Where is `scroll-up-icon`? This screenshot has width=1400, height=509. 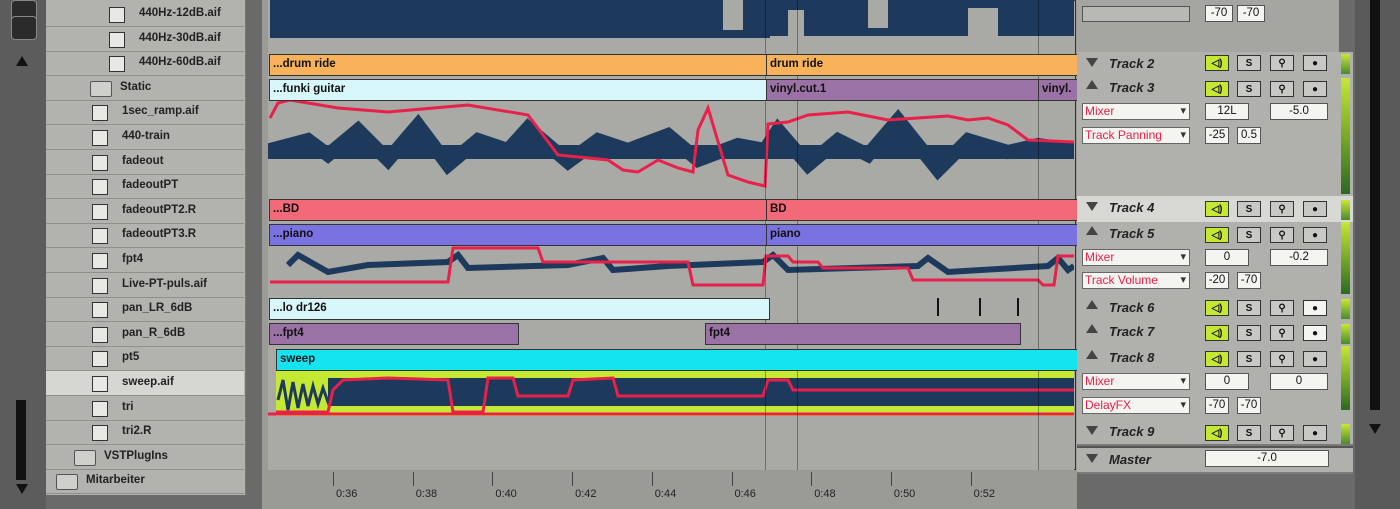 scroll-up-icon is located at coordinates (22, 61).